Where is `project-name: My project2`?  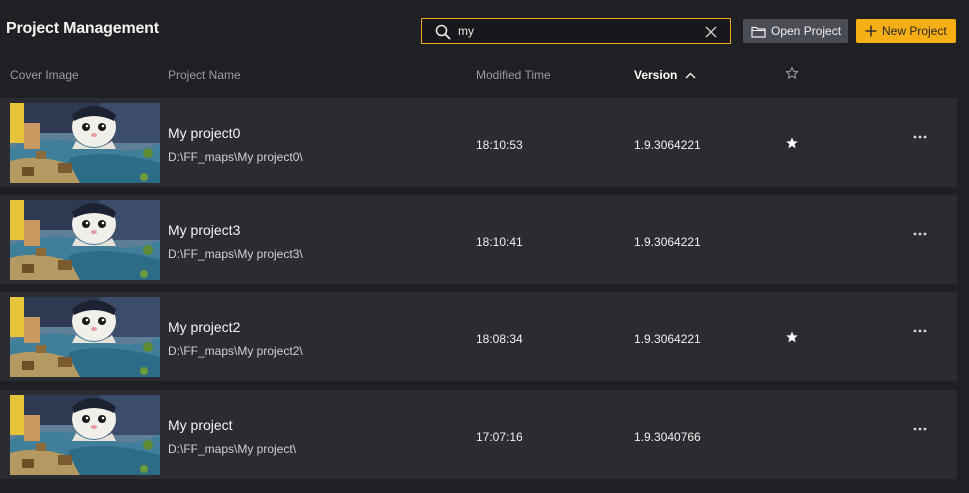 project-name: My project2 is located at coordinates (204, 327).